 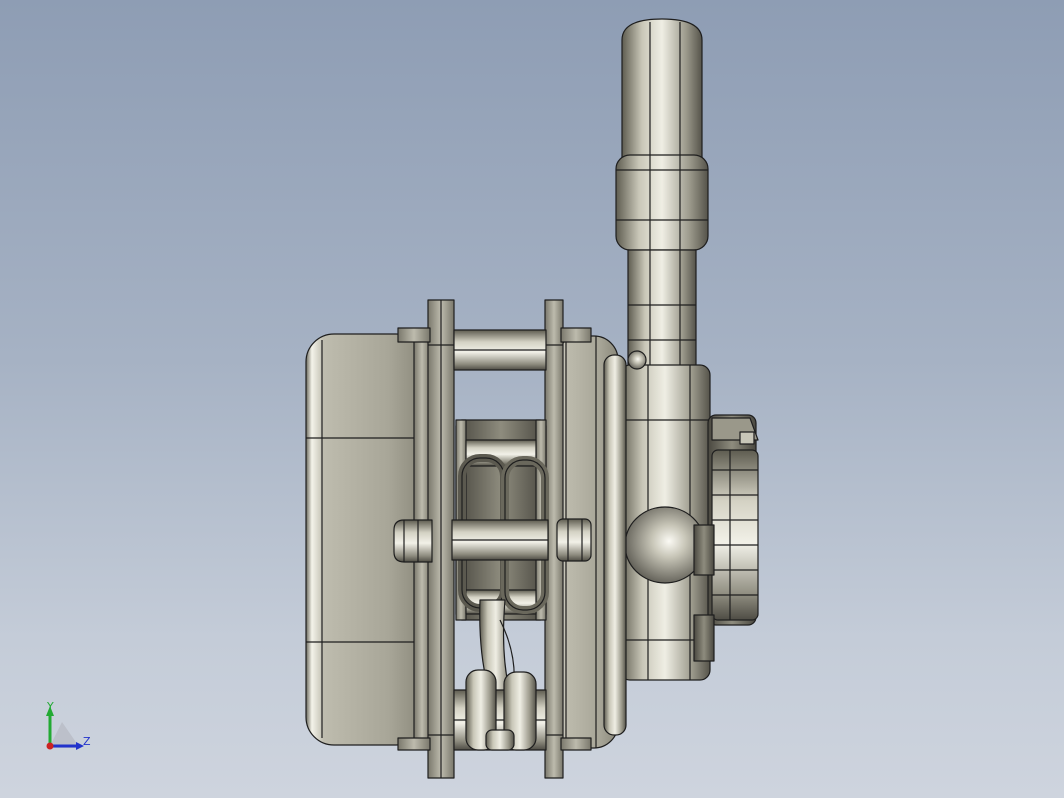 What do you see at coordinates (662, 194) in the screenshot?
I see `handle-tube` at bounding box center [662, 194].